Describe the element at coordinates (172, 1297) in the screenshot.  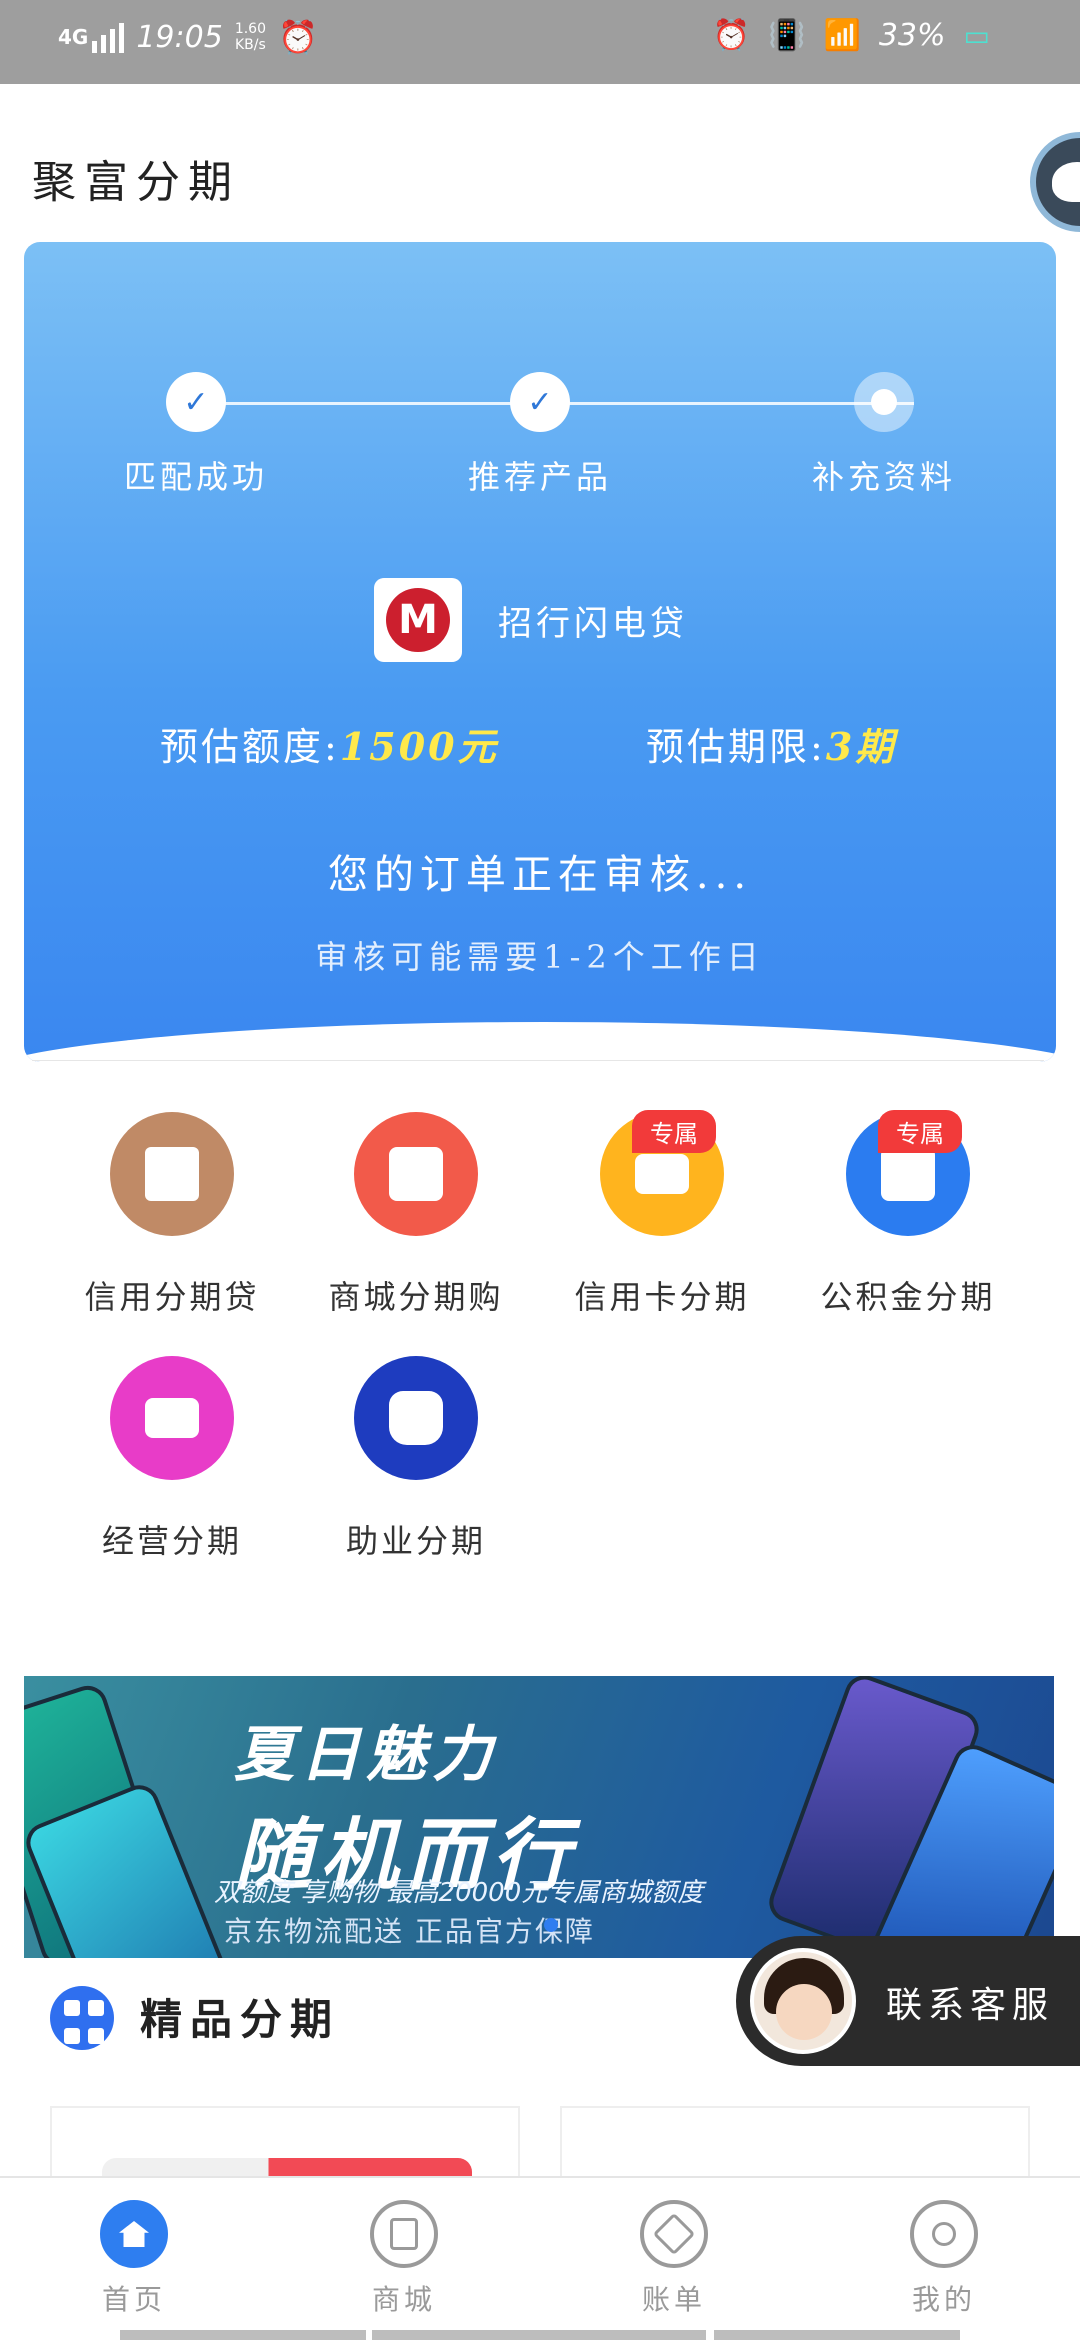
I see `menu-label: 信用分期贷` at that location.